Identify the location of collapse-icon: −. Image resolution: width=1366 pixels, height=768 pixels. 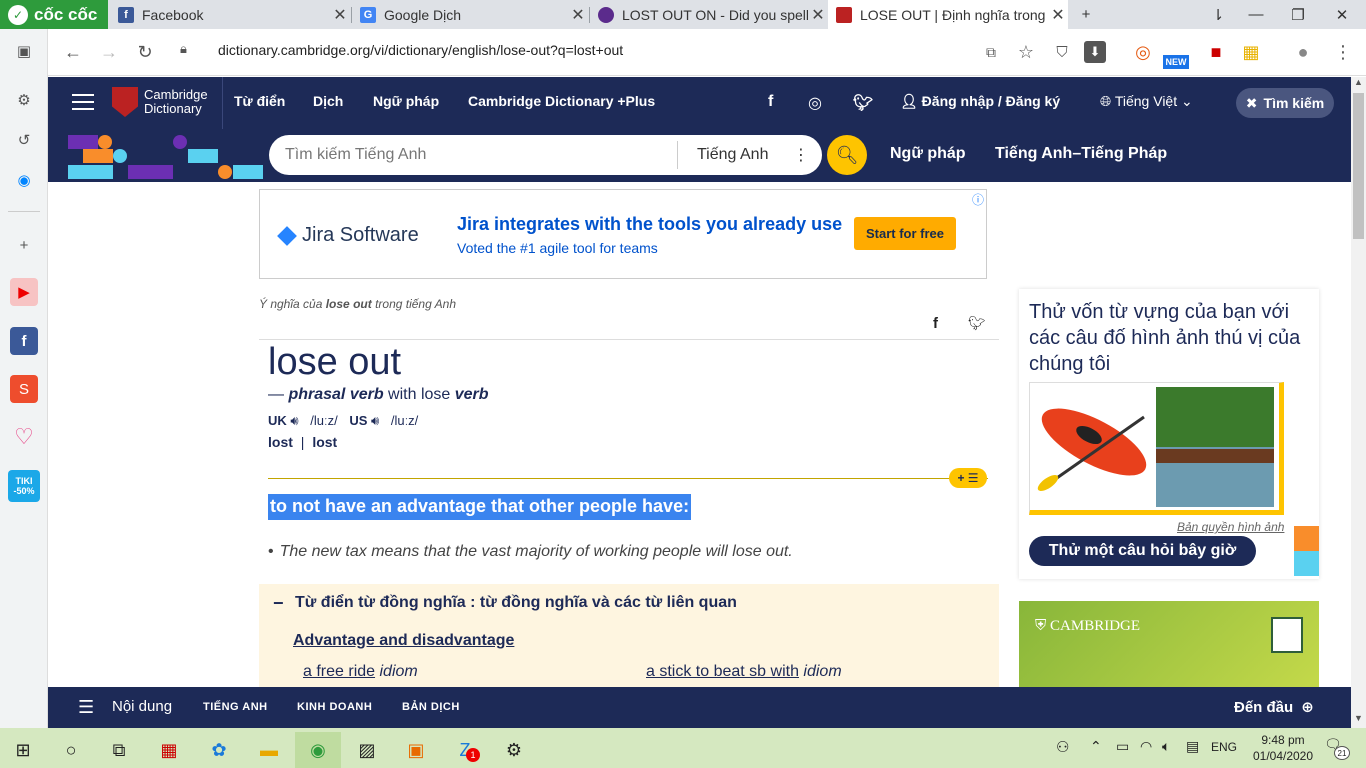
(278, 603).